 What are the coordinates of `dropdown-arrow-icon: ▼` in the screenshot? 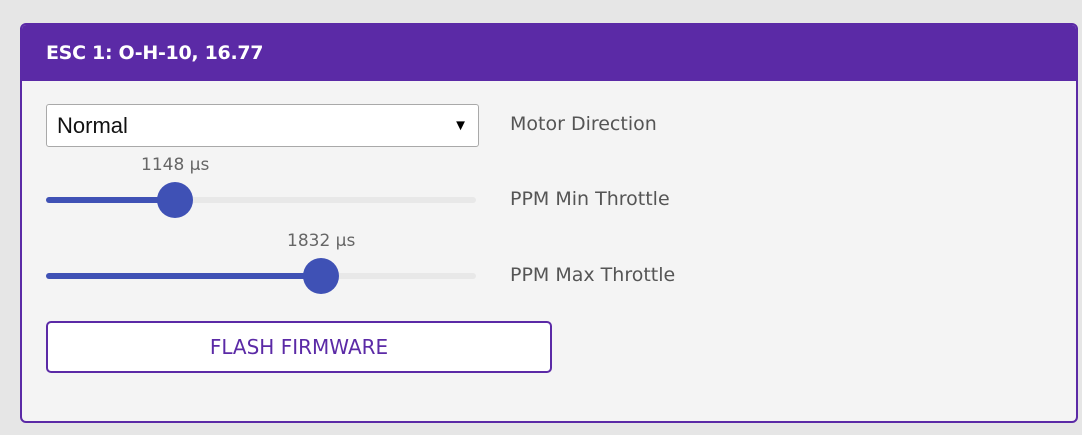 It's located at (460, 125).